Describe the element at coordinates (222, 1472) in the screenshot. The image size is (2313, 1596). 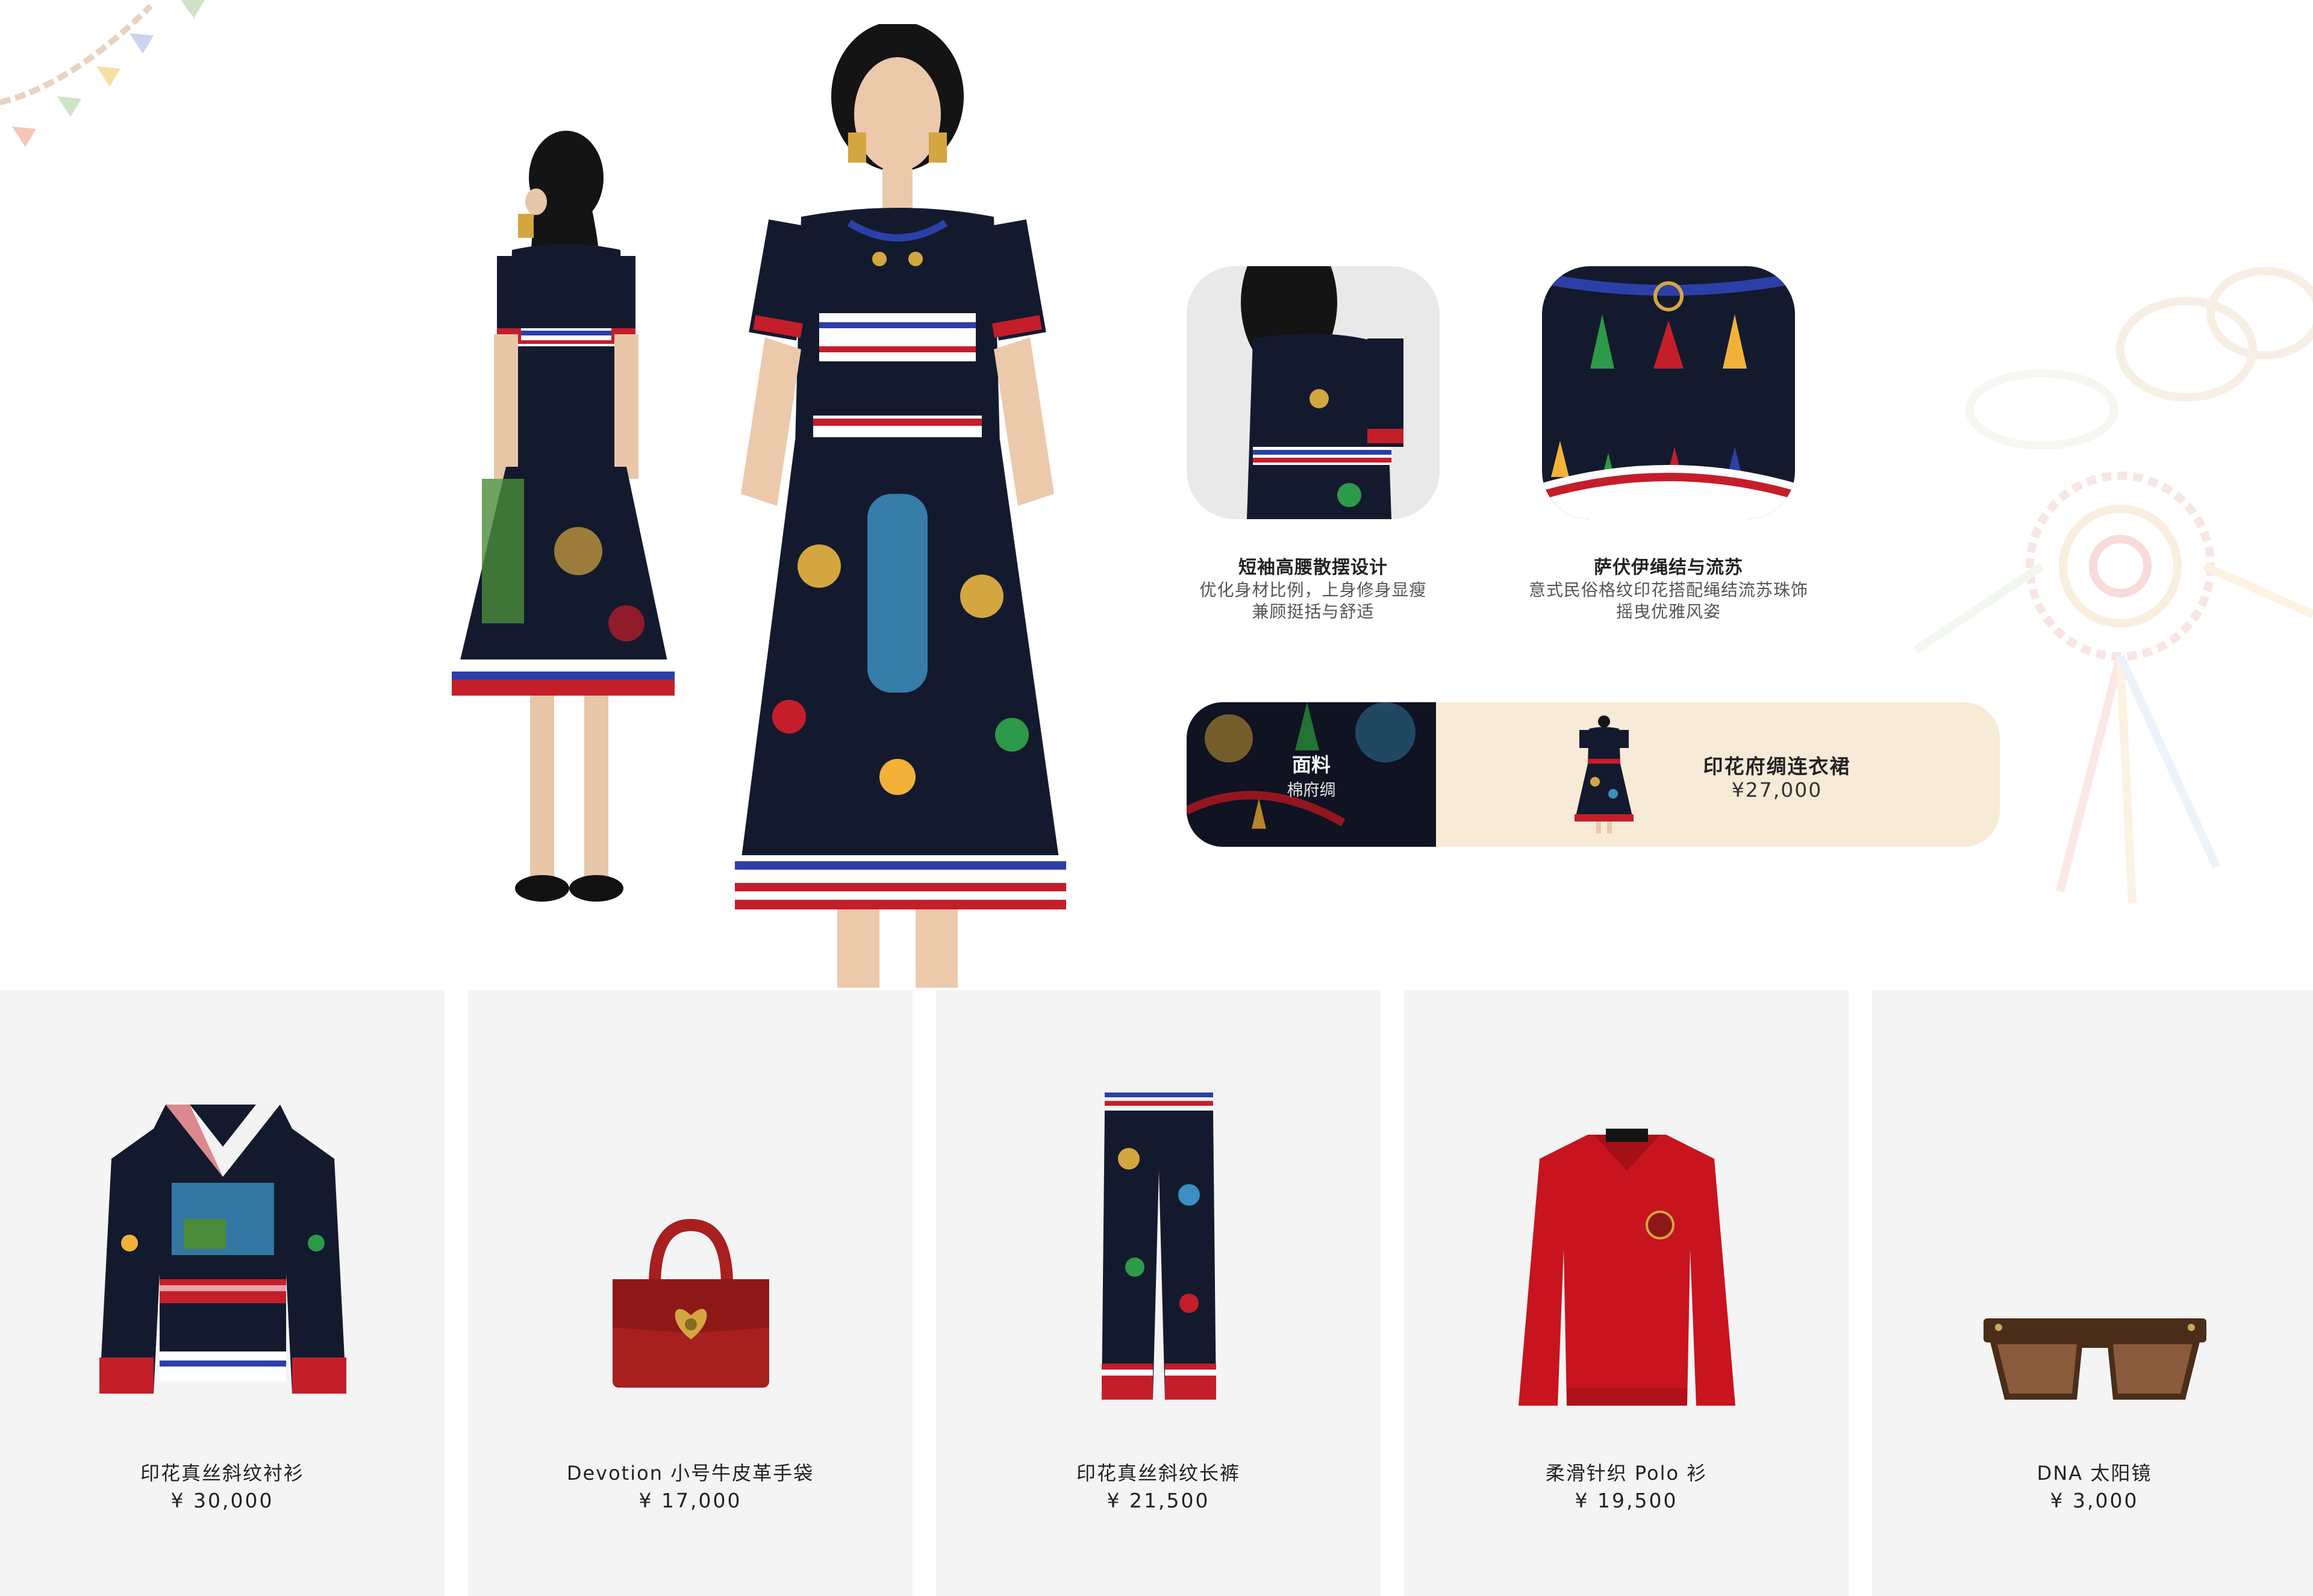
I see `product-name: 印花真丝斜纹衬衫` at that location.